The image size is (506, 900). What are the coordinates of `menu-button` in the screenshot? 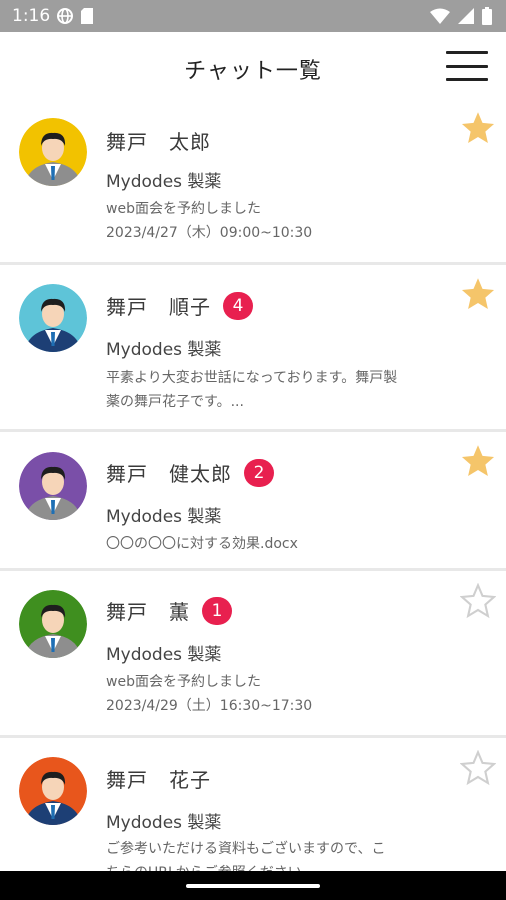 It's located at (467, 66).